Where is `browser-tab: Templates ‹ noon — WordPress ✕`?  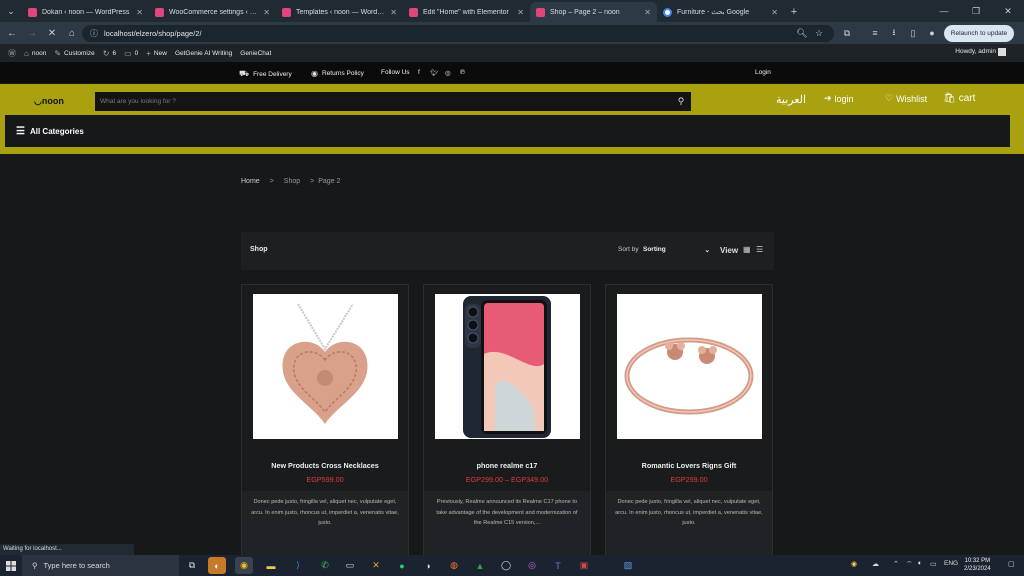 browser-tab: Templates ‹ noon — WordPress ✕ is located at coordinates (339, 12).